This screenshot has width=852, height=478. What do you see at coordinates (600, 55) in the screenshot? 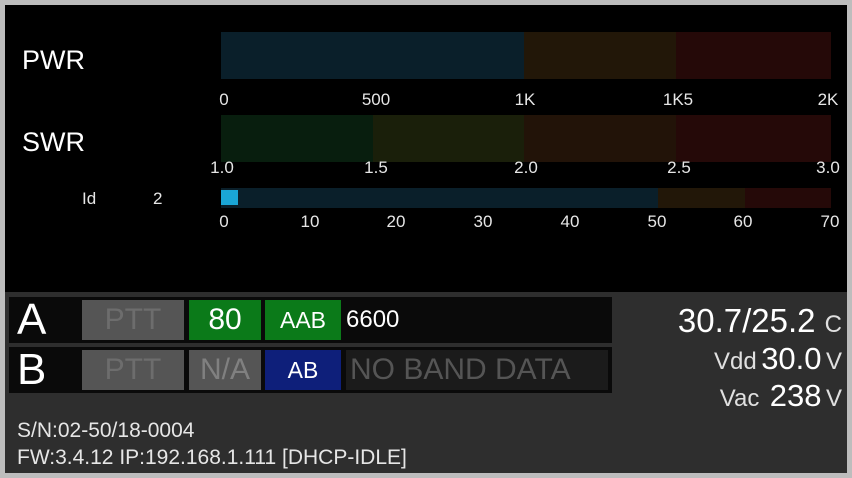
I see `pwr-seg-warn` at bounding box center [600, 55].